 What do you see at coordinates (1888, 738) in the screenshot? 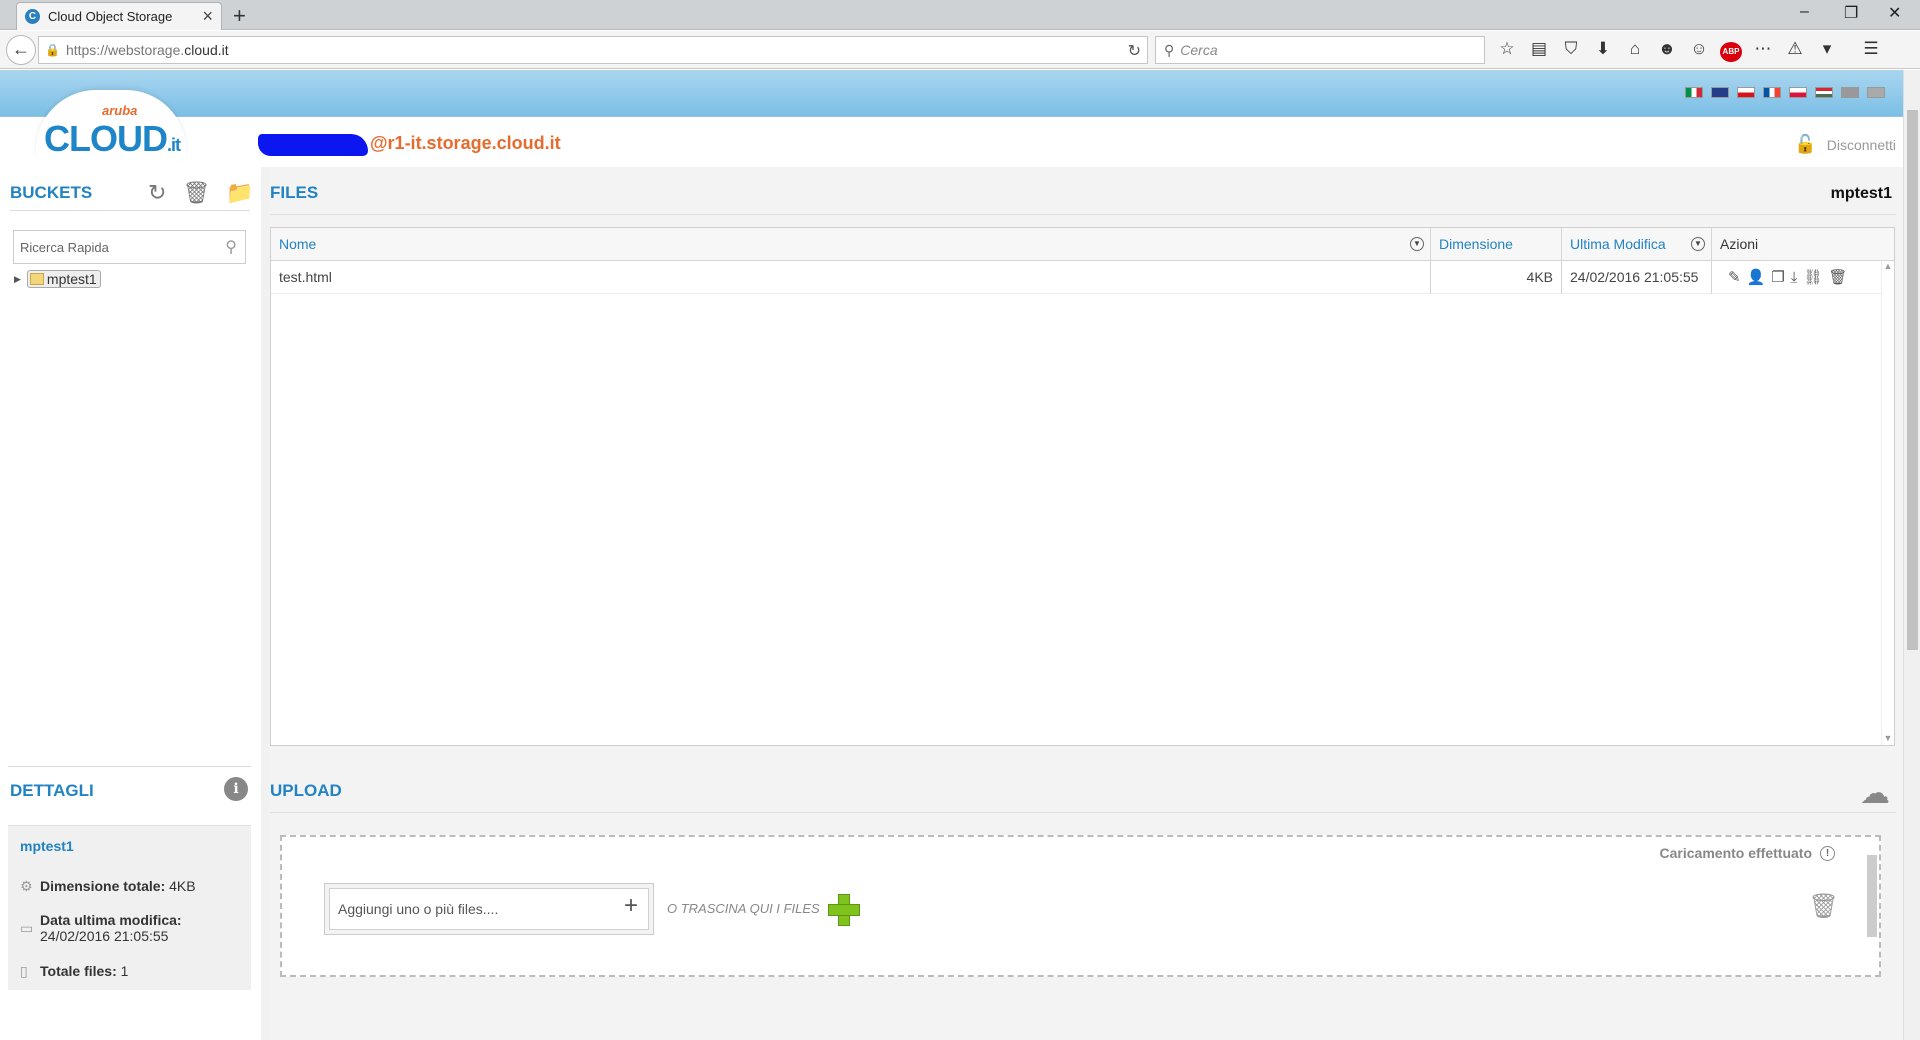
I see `scroll-down-icon: ▼` at bounding box center [1888, 738].